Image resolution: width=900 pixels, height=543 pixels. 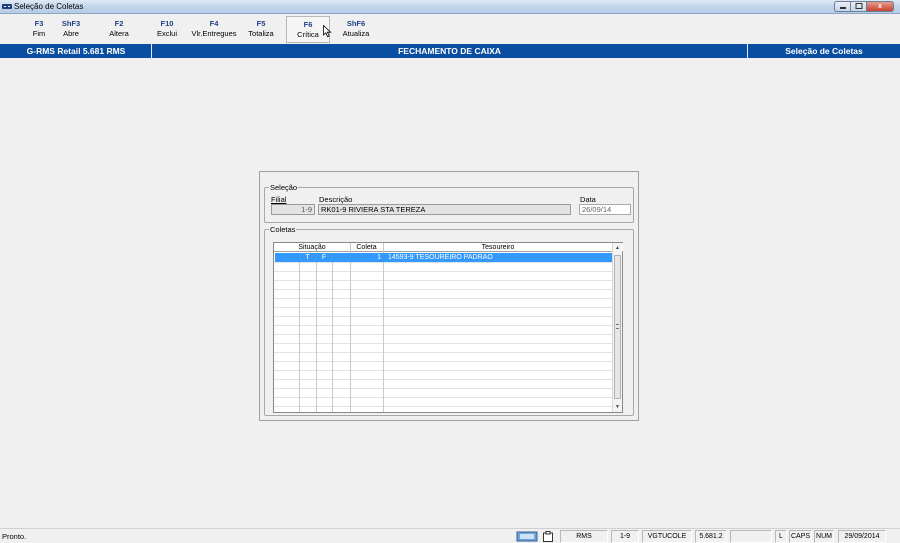 I want to click on key-label: F10, so click(x=167, y=23).